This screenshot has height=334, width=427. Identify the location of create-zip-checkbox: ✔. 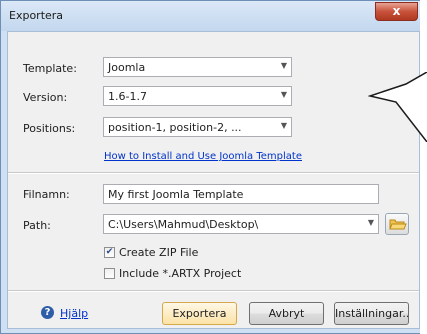
(109, 252).